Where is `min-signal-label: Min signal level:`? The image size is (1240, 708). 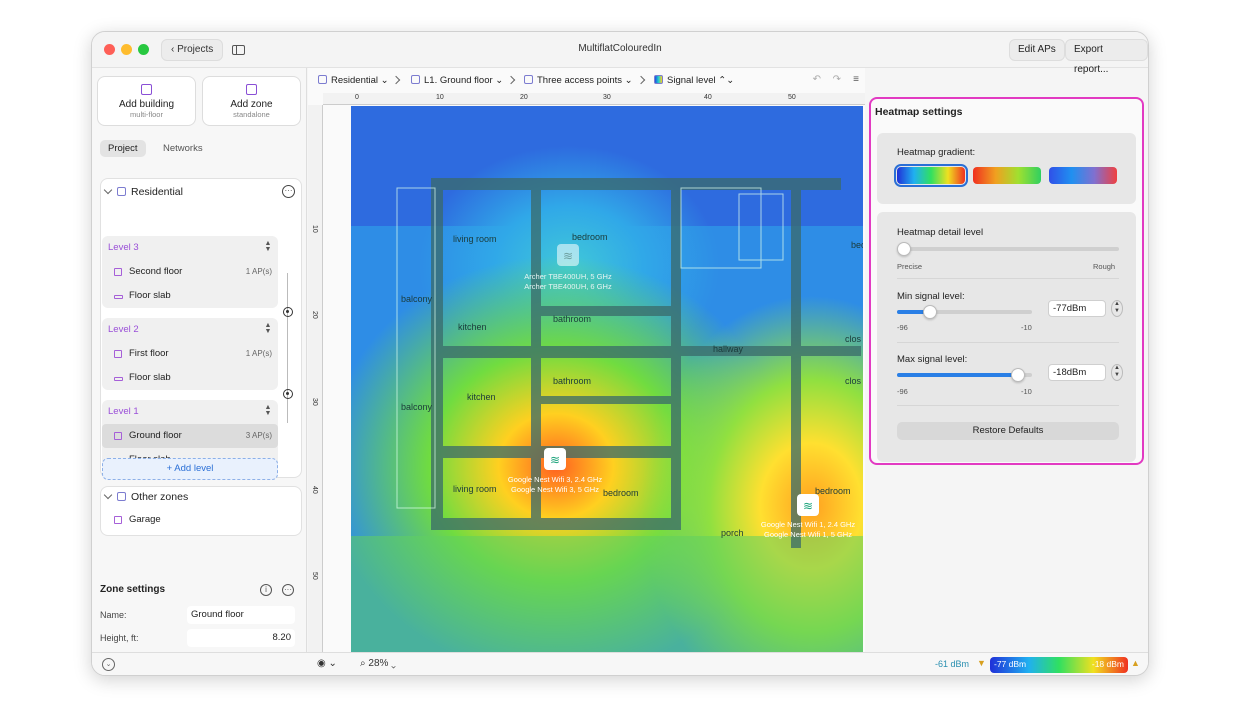 min-signal-label: Min signal level: is located at coordinates (931, 296).